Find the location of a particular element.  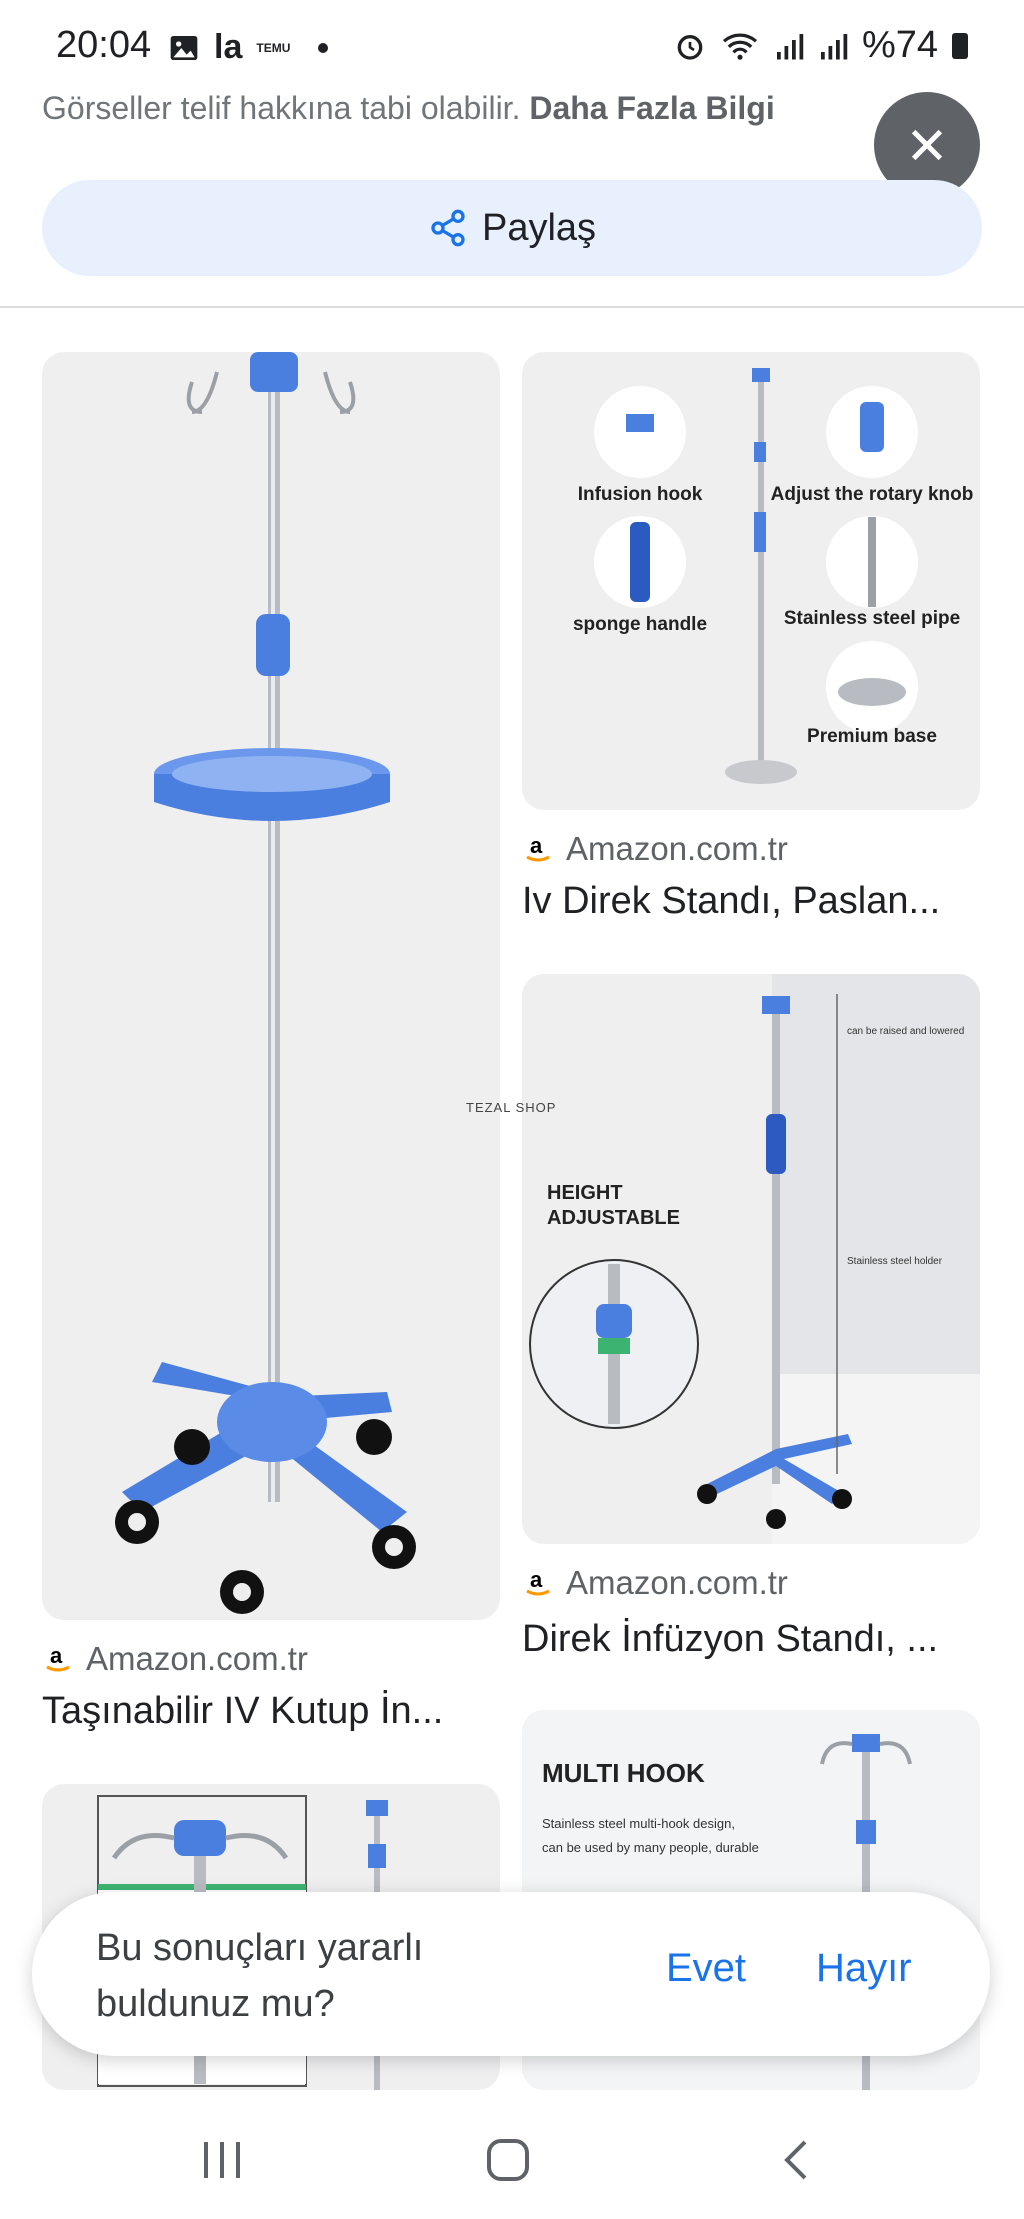

close-icon is located at coordinates (927, 145).